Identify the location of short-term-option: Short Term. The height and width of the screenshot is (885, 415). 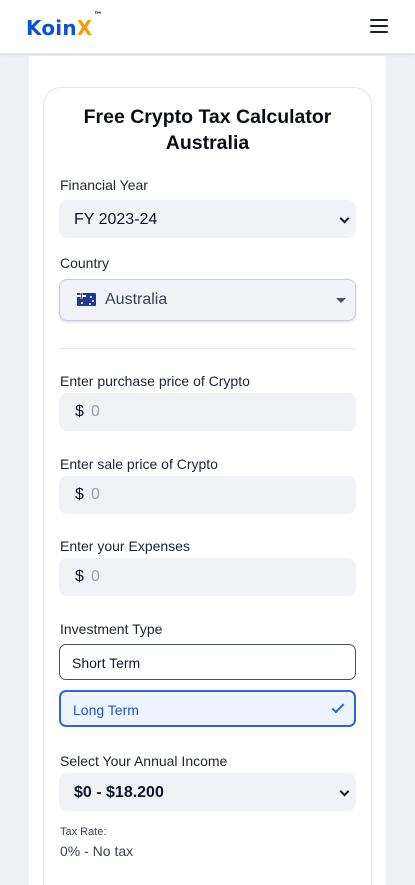
(207, 662).